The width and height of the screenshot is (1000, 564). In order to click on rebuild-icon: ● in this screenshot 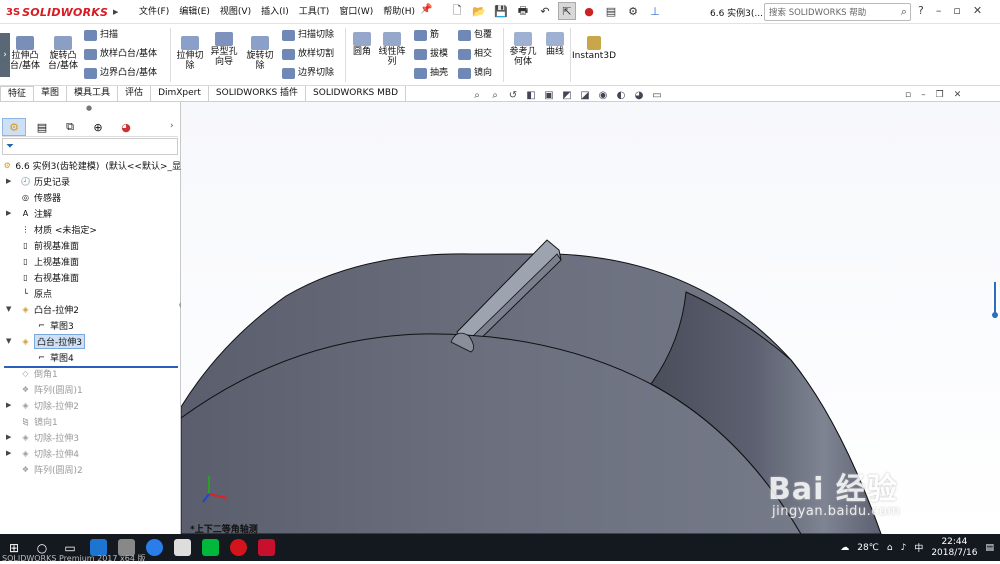, I will do `click(589, 11)`.